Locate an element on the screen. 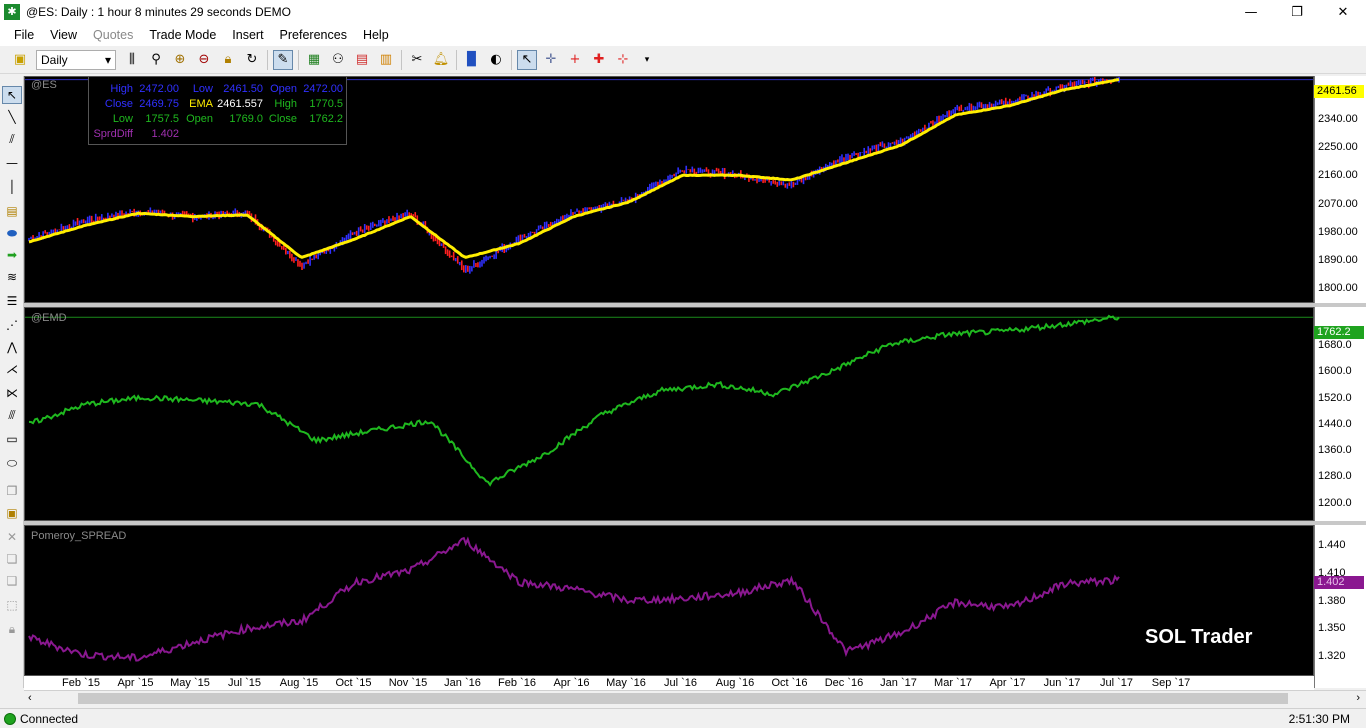  menu-file: File is located at coordinates (24, 35).